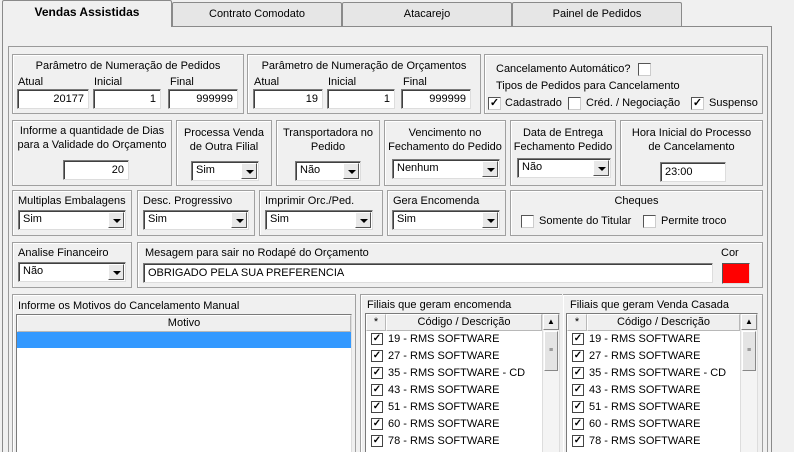 This screenshot has height=452, width=794. What do you see at coordinates (733, 103) in the screenshot?
I see `suspenso-label: Suspenso` at bounding box center [733, 103].